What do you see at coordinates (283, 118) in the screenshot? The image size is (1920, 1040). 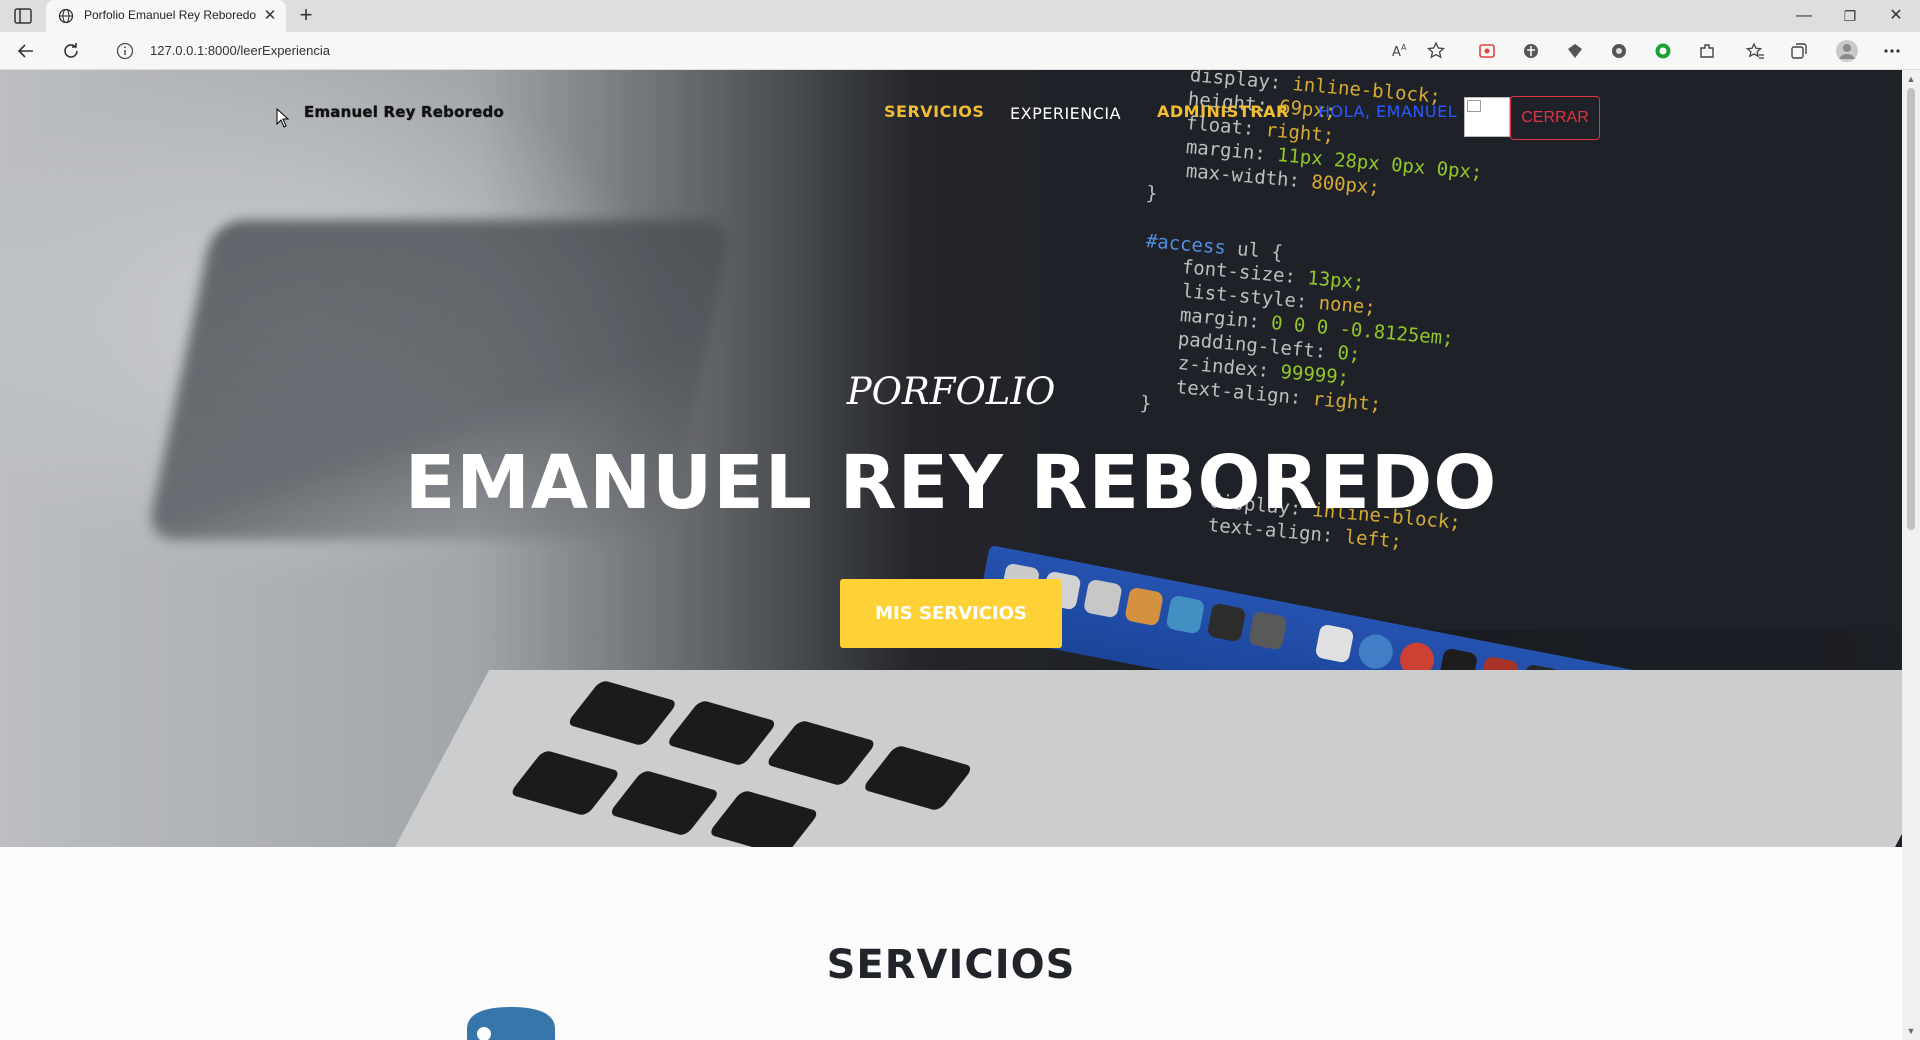 I see `mouse-cursor-icon` at bounding box center [283, 118].